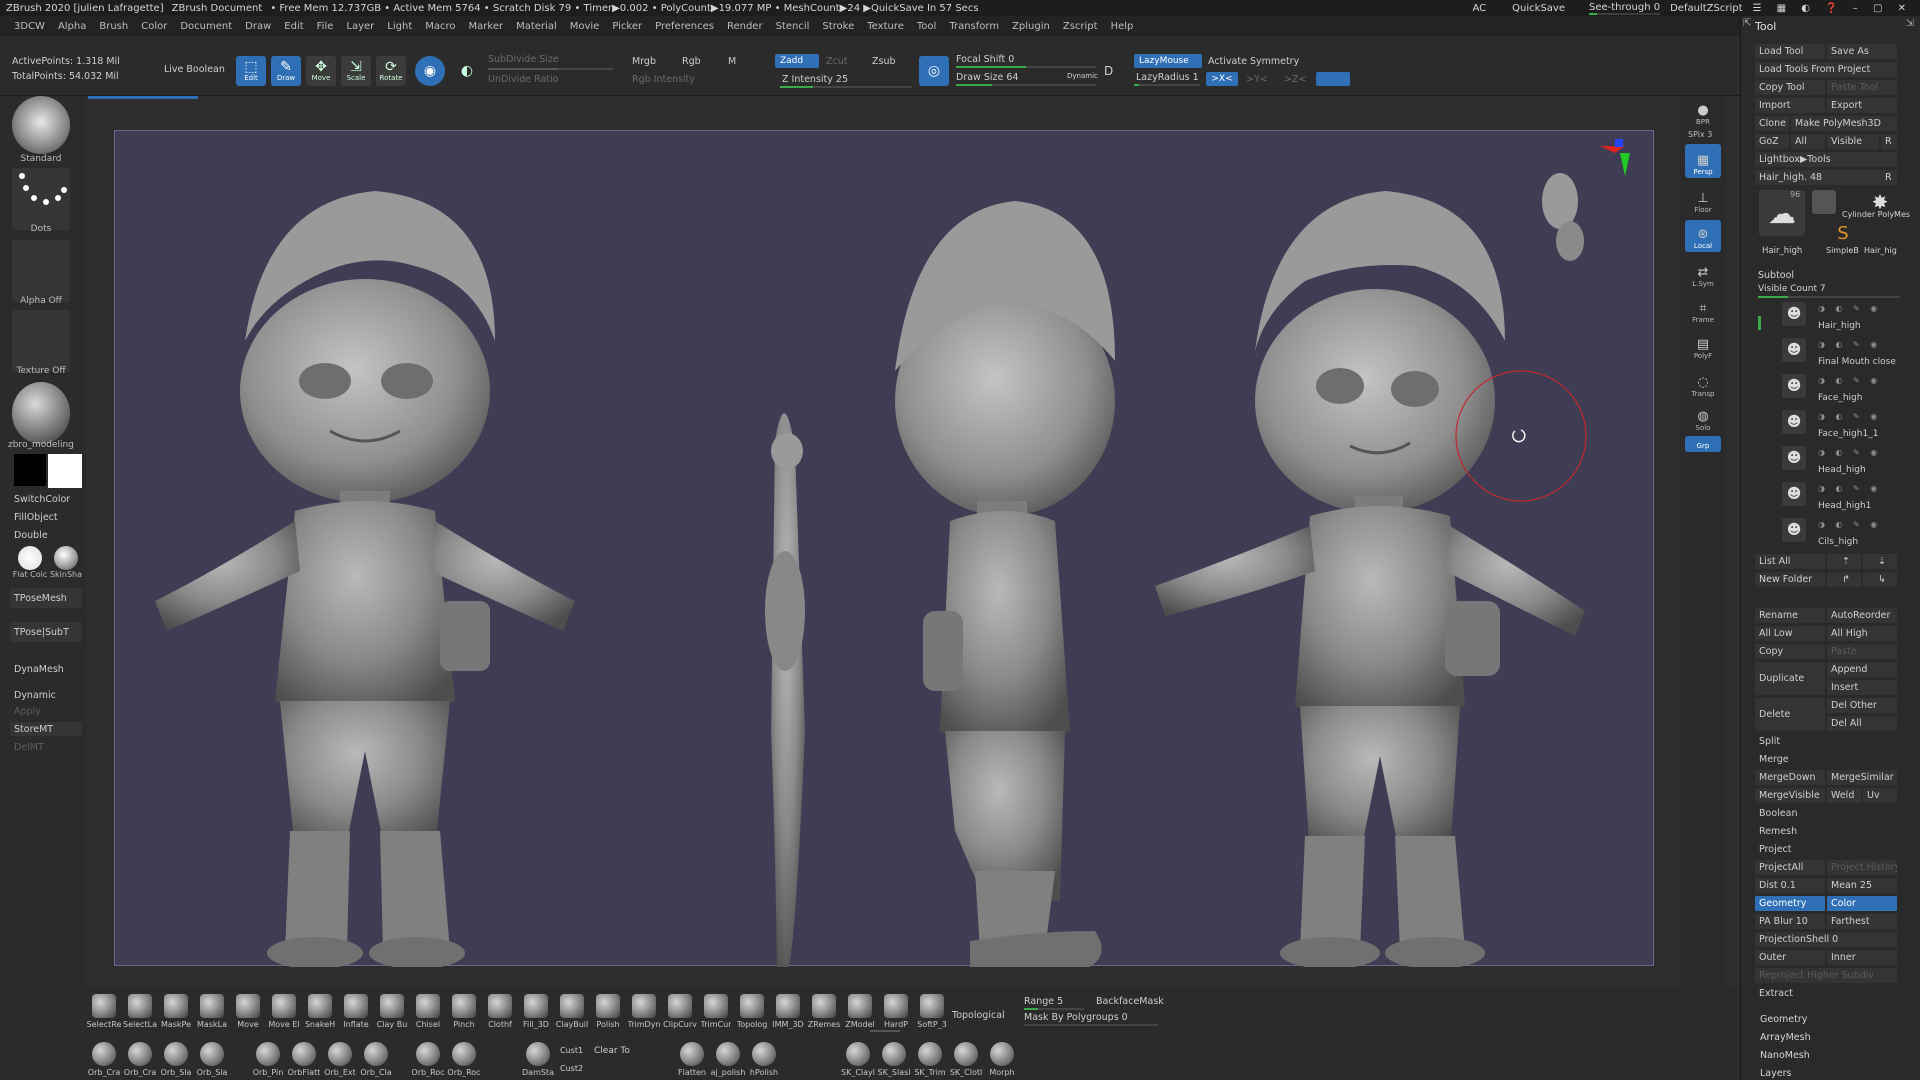 The width and height of the screenshot is (1920, 1080). I want to click on brush-shift-button: ◎, so click(934, 71).